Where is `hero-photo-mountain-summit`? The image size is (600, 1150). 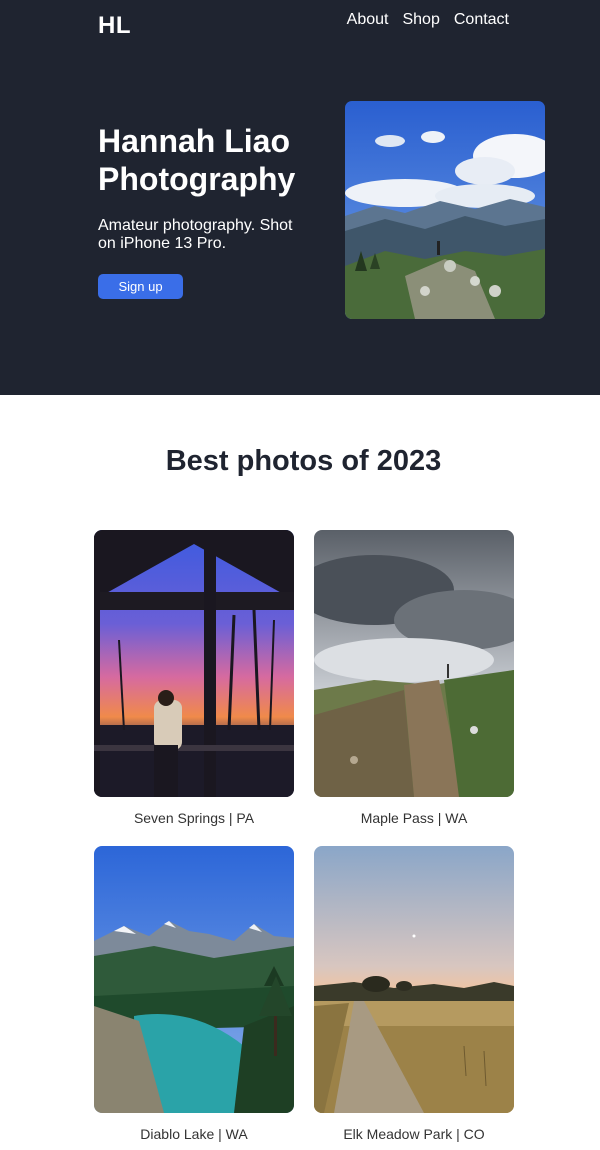
hero-photo-mountain-summit is located at coordinates (445, 210).